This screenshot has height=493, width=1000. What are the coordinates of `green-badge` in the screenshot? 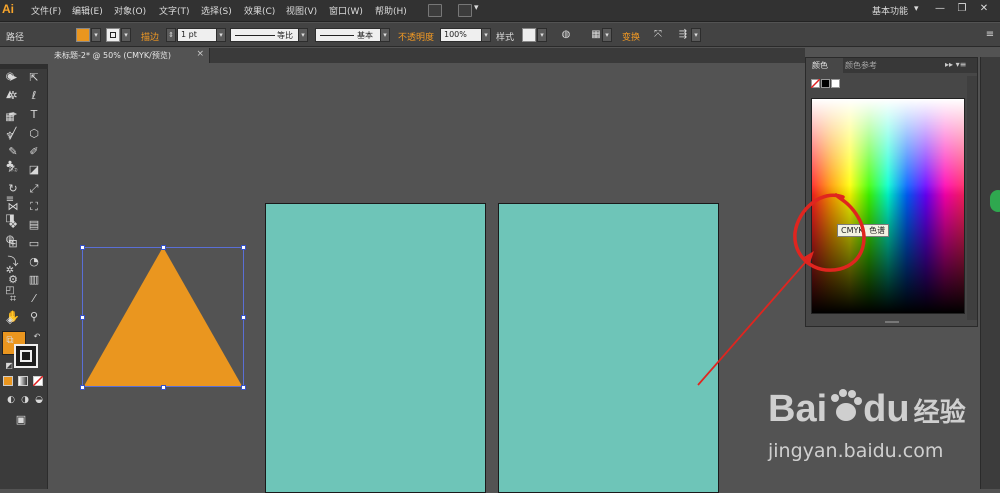 It's located at (995, 201).